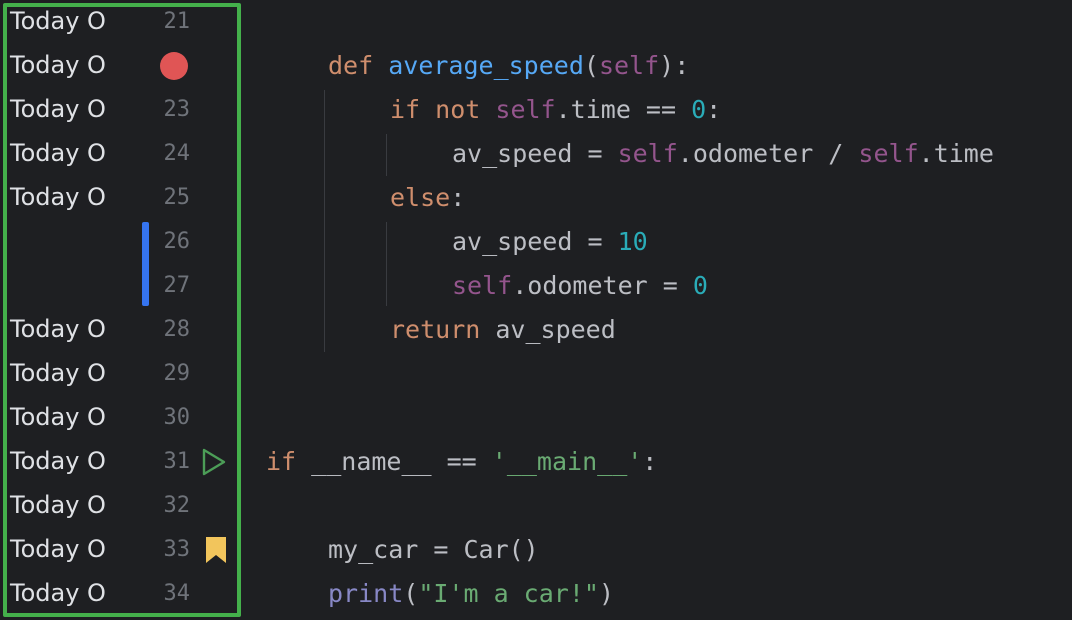 The image size is (1072, 620). Describe the element at coordinates (130, 374) in the screenshot. I see `gutter-line: Today O 29` at that location.